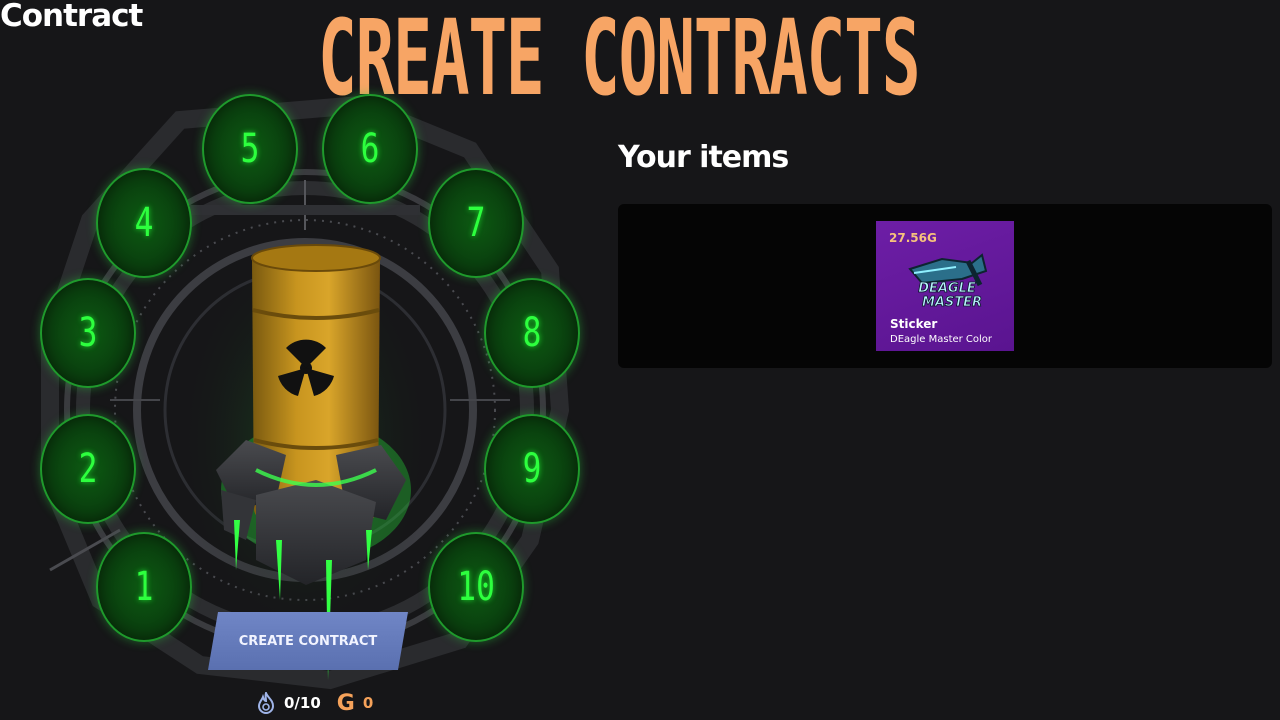  I want to click on gold-icon: G, so click(345, 703).